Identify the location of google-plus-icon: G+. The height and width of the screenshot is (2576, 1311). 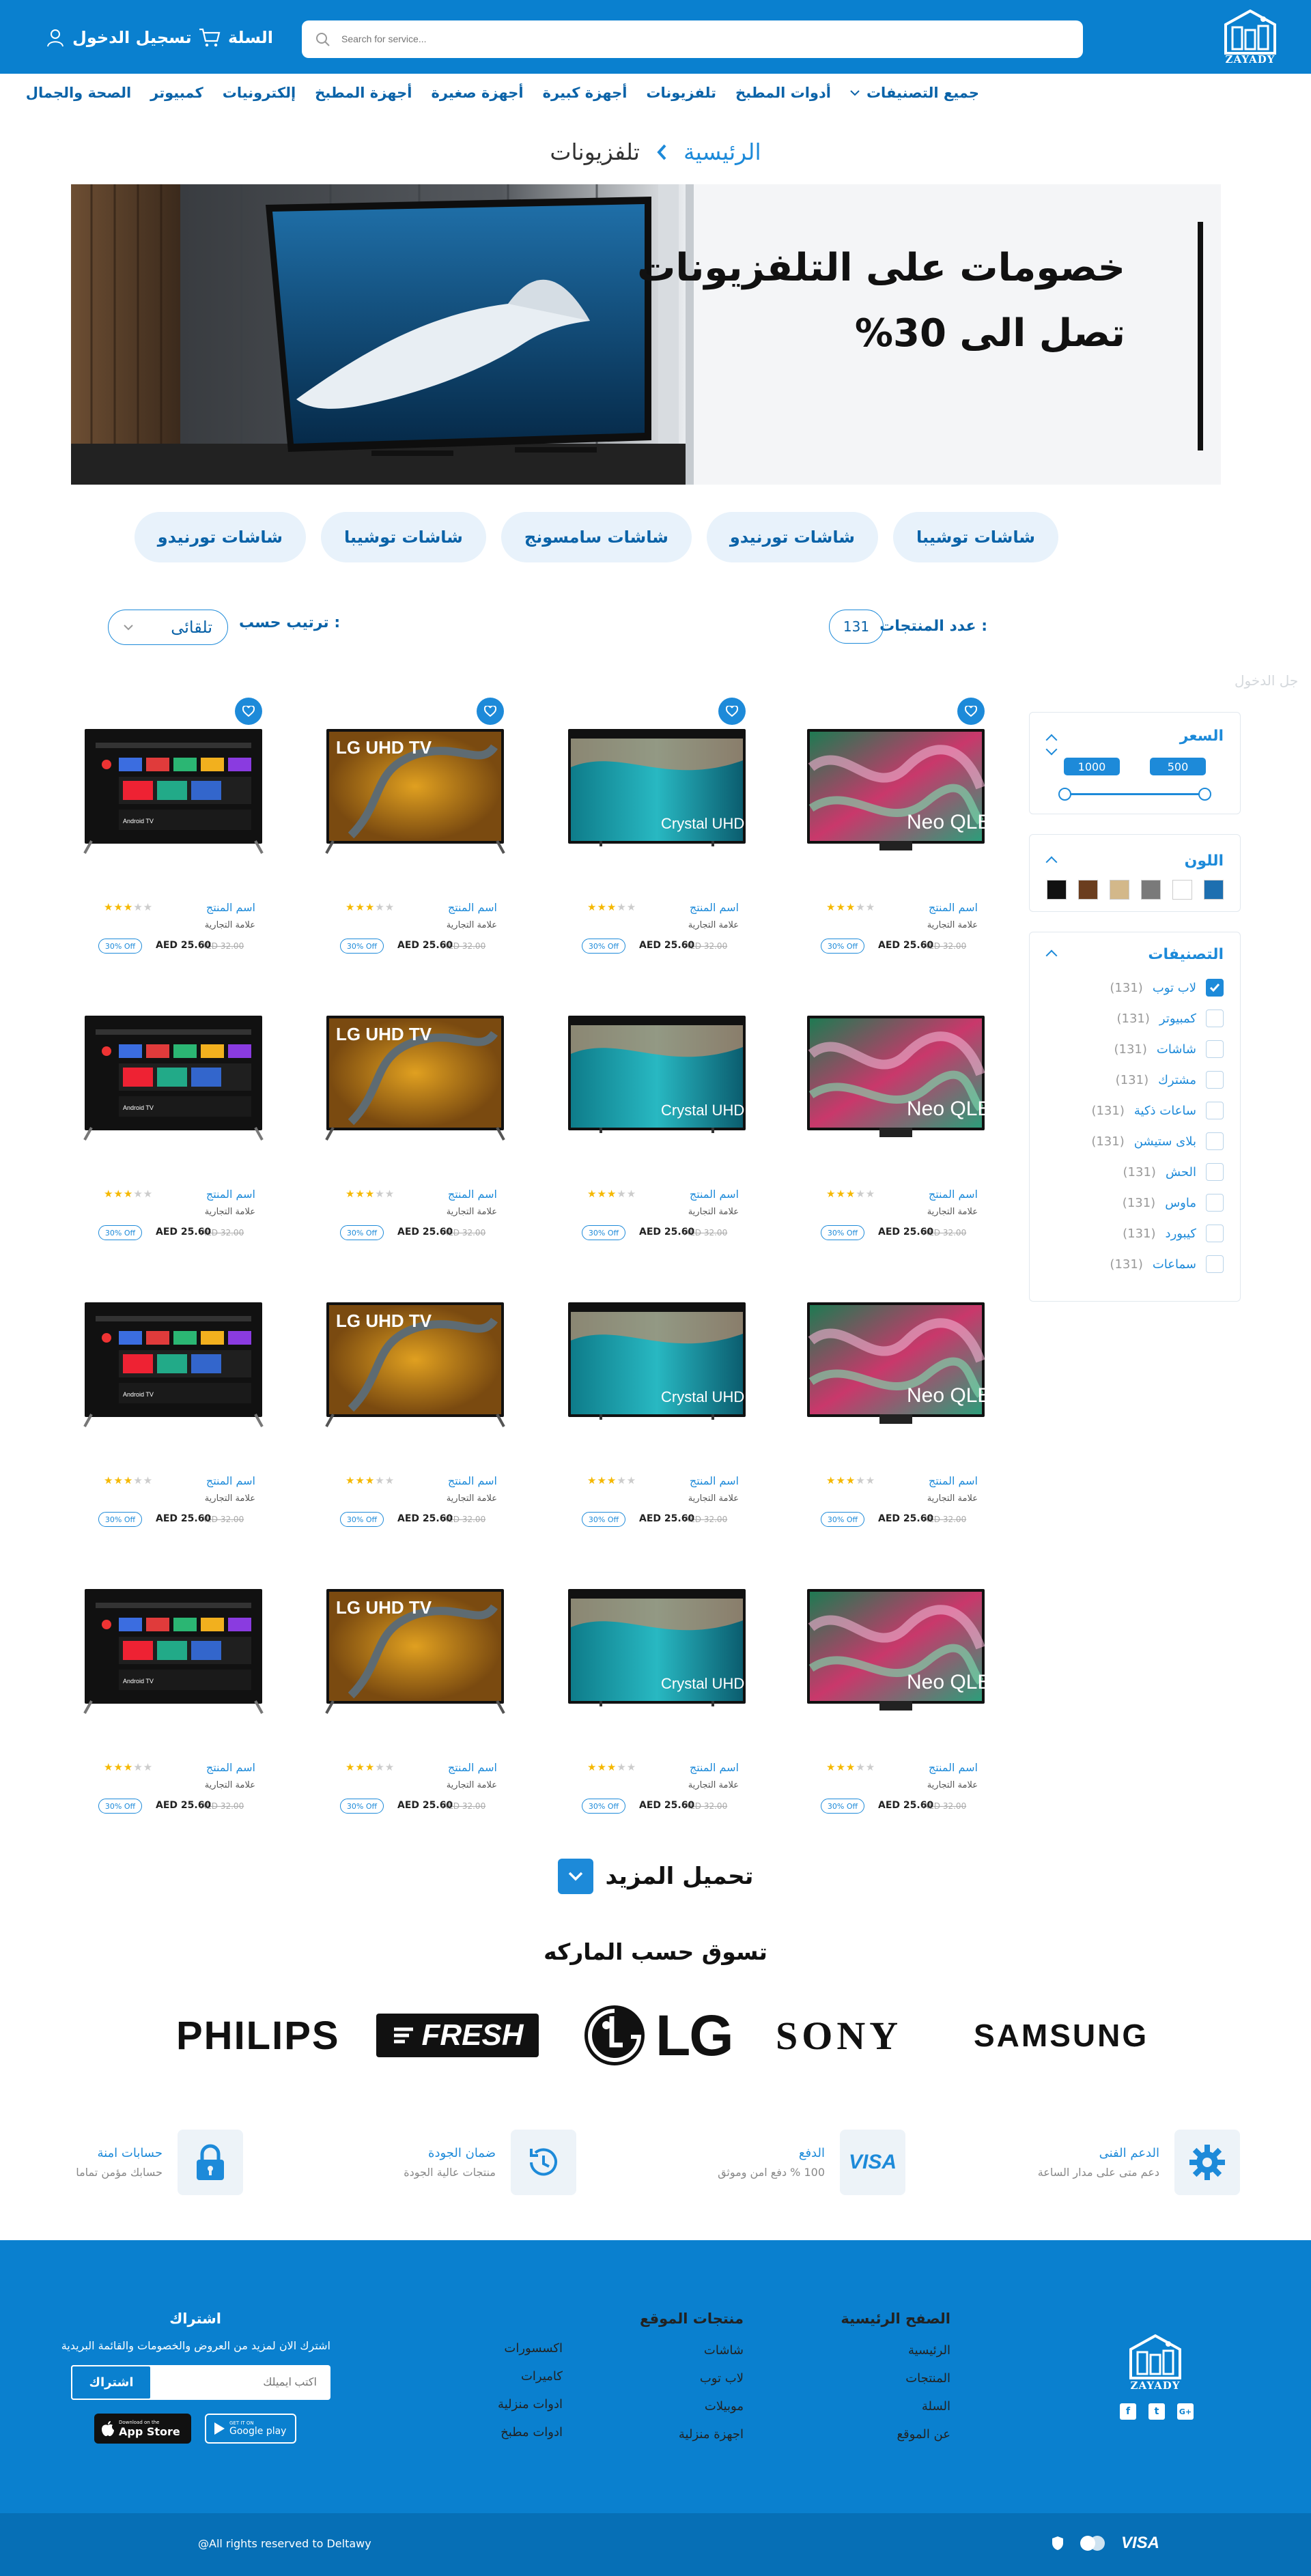
(1185, 2411).